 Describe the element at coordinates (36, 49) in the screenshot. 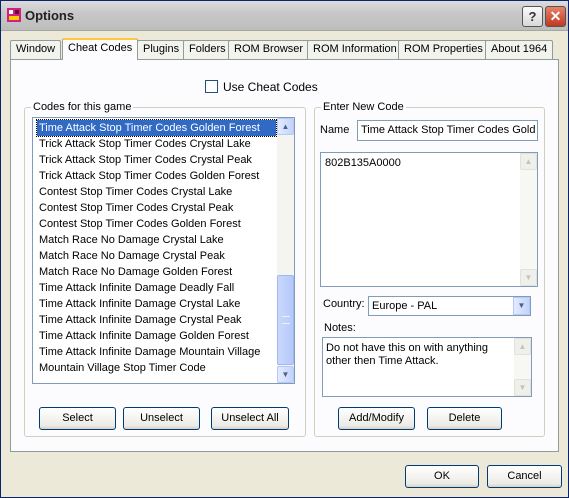

I see `tab-window: Window` at that location.